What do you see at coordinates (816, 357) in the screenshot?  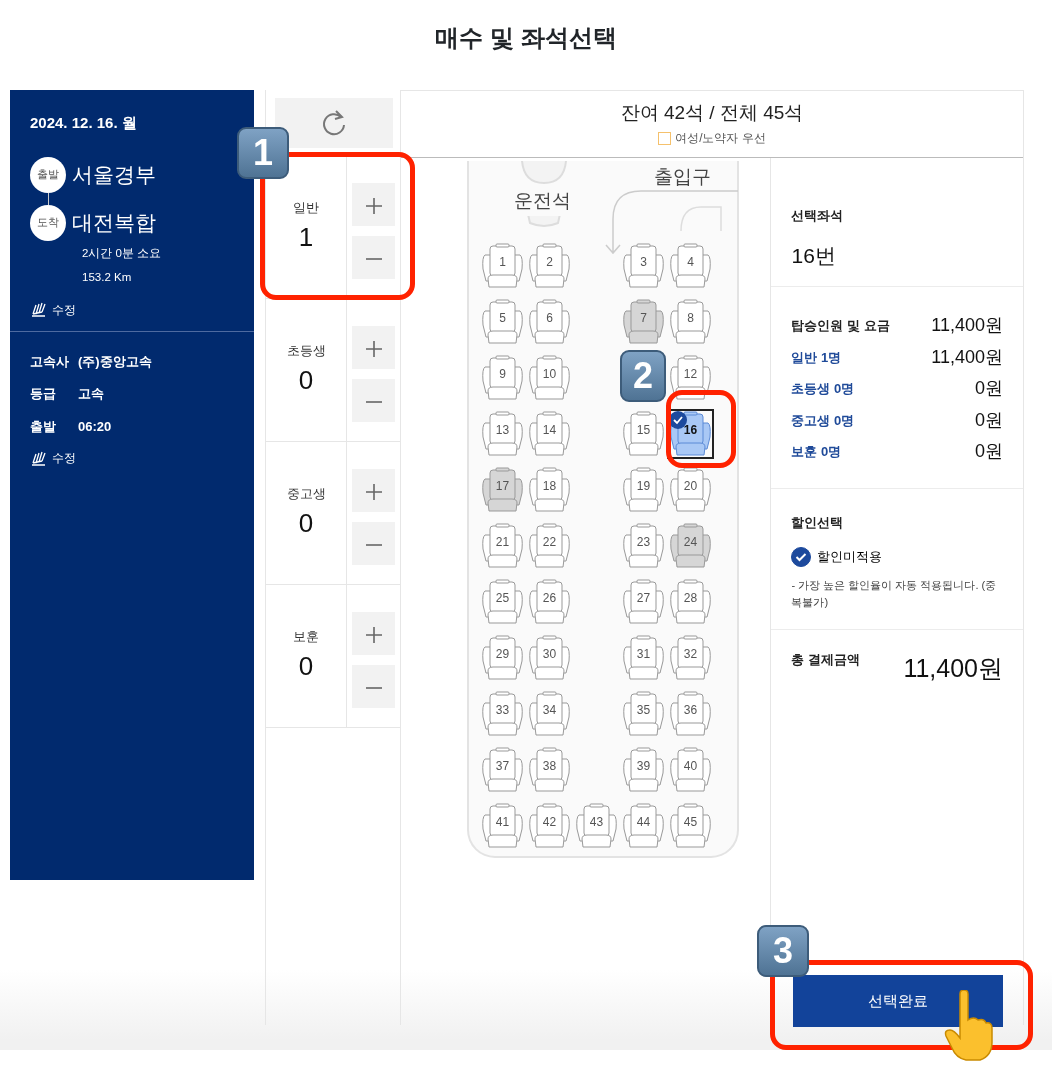 I see `fare-label: 일반 1명` at bounding box center [816, 357].